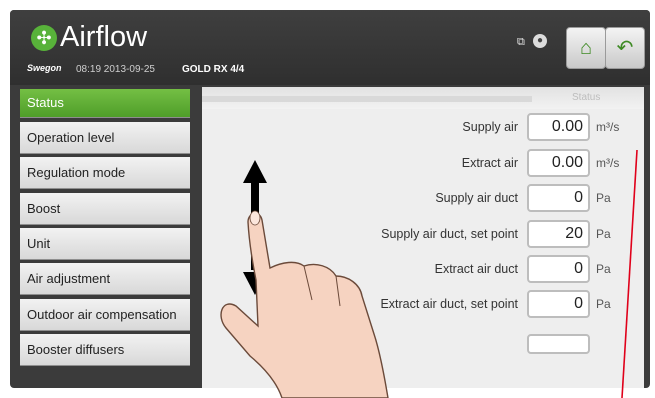 This screenshot has width=655, height=398. What do you see at coordinates (105, 209) in the screenshot?
I see `sidebar-item-boost: Boost` at bounding box center [105, 209].